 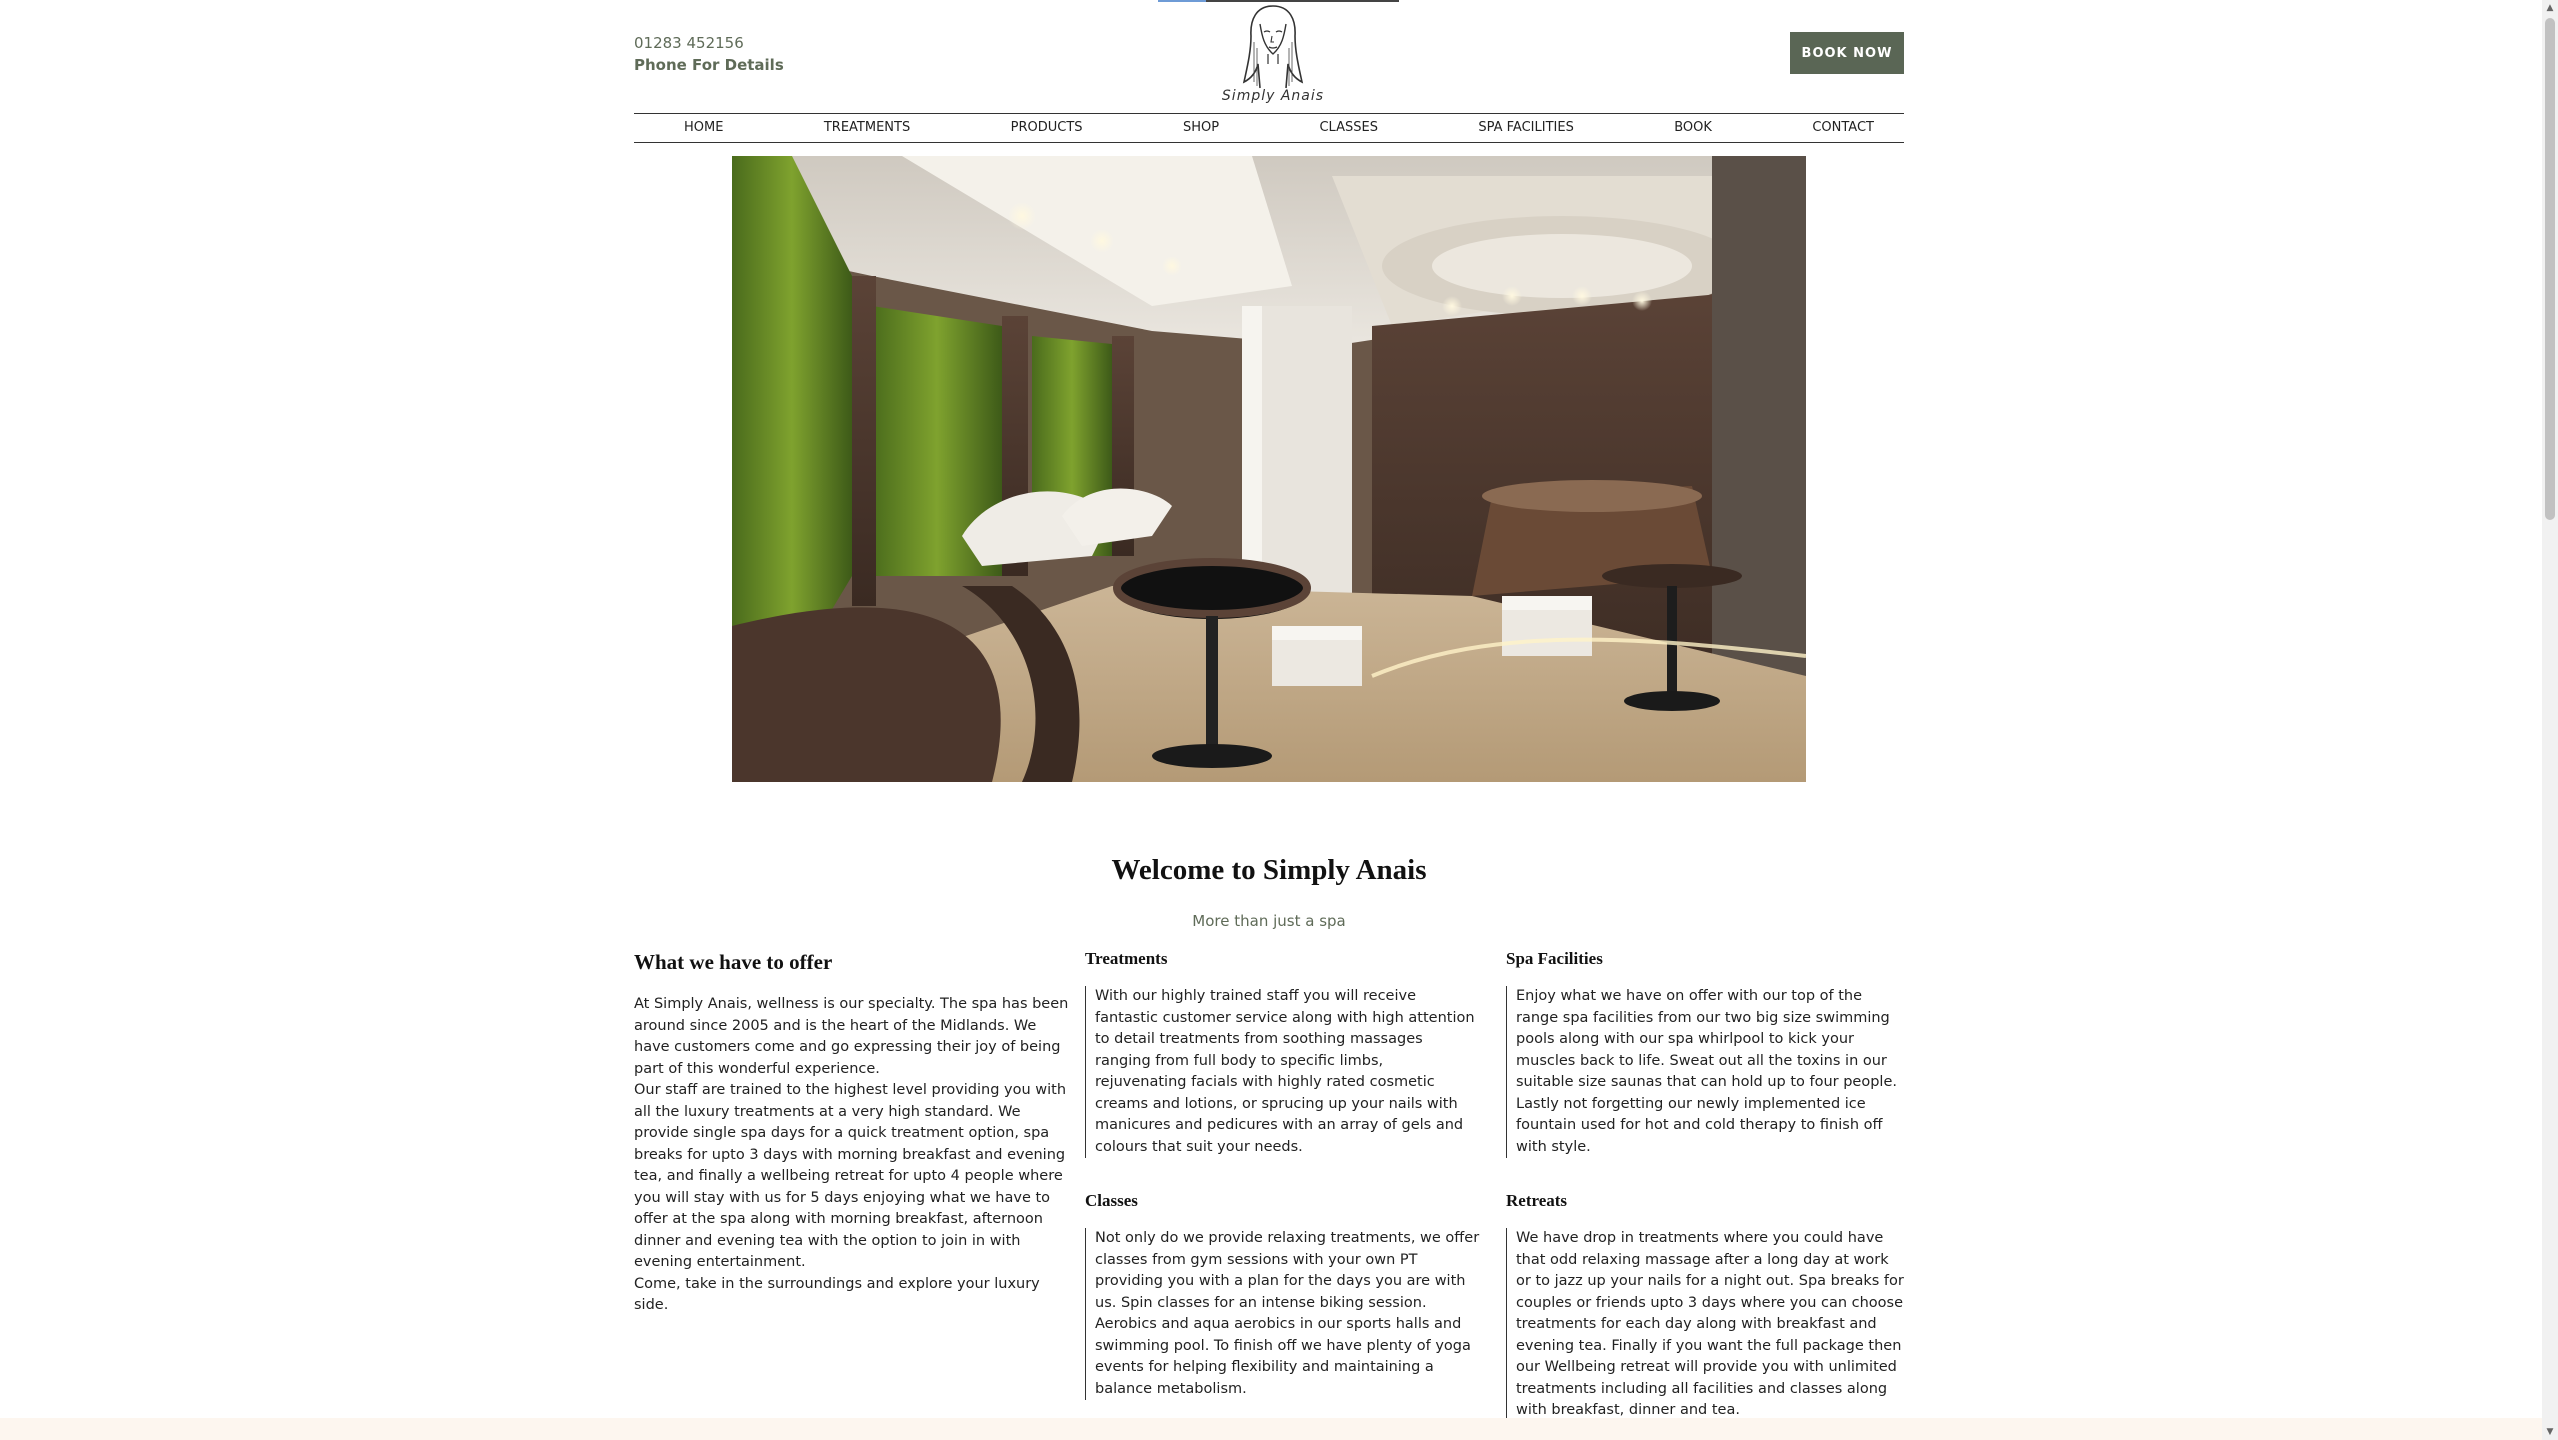 What do you see at coordinates (709, 65) in the screenshot?
I see `phone-note: Phone For Details` at bounding box center [709, 65].